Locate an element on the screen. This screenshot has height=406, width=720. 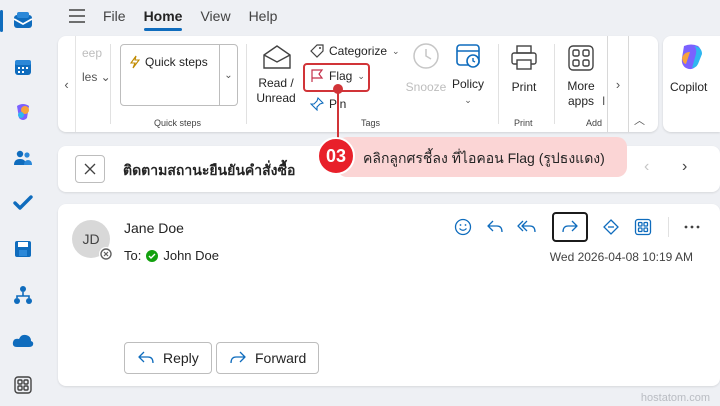
callout-pointer-dot is located at coordinates (338, 89).